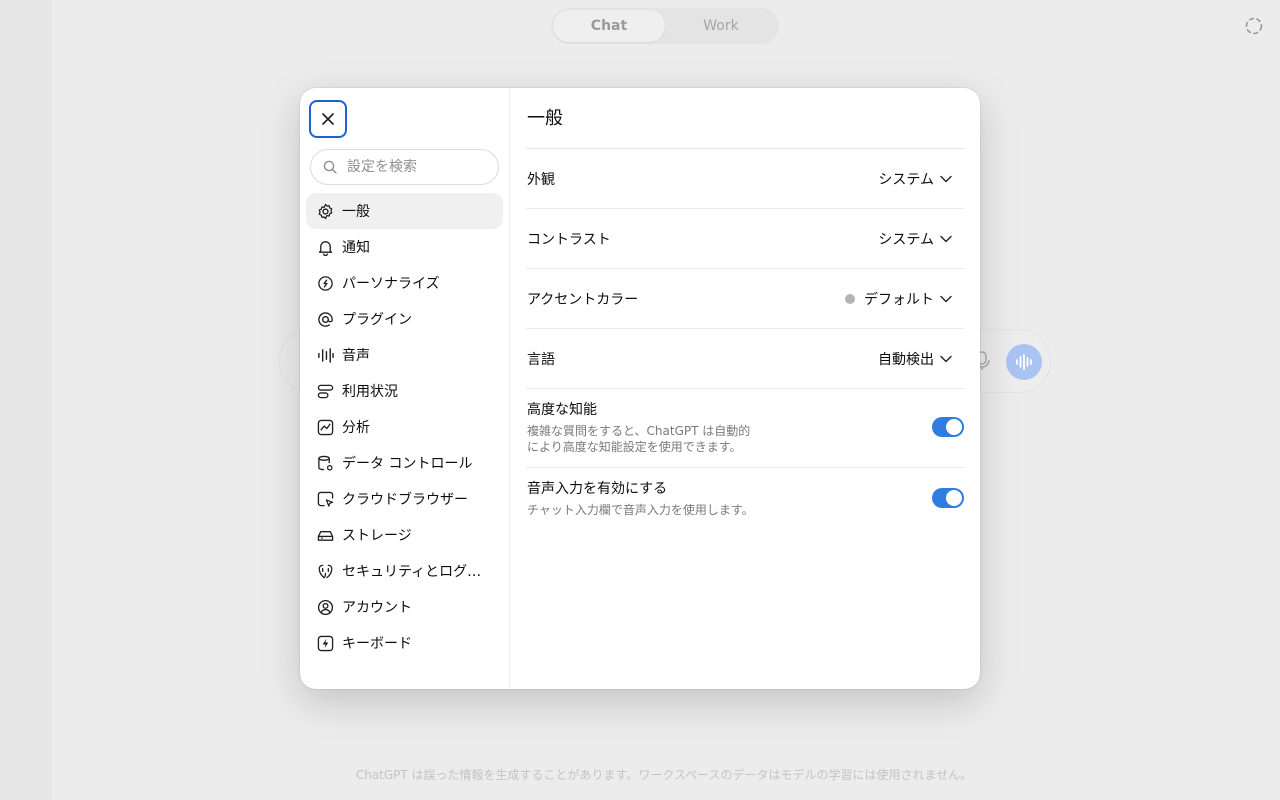  I want to click on accent-color-swatch, so click(850, 298).